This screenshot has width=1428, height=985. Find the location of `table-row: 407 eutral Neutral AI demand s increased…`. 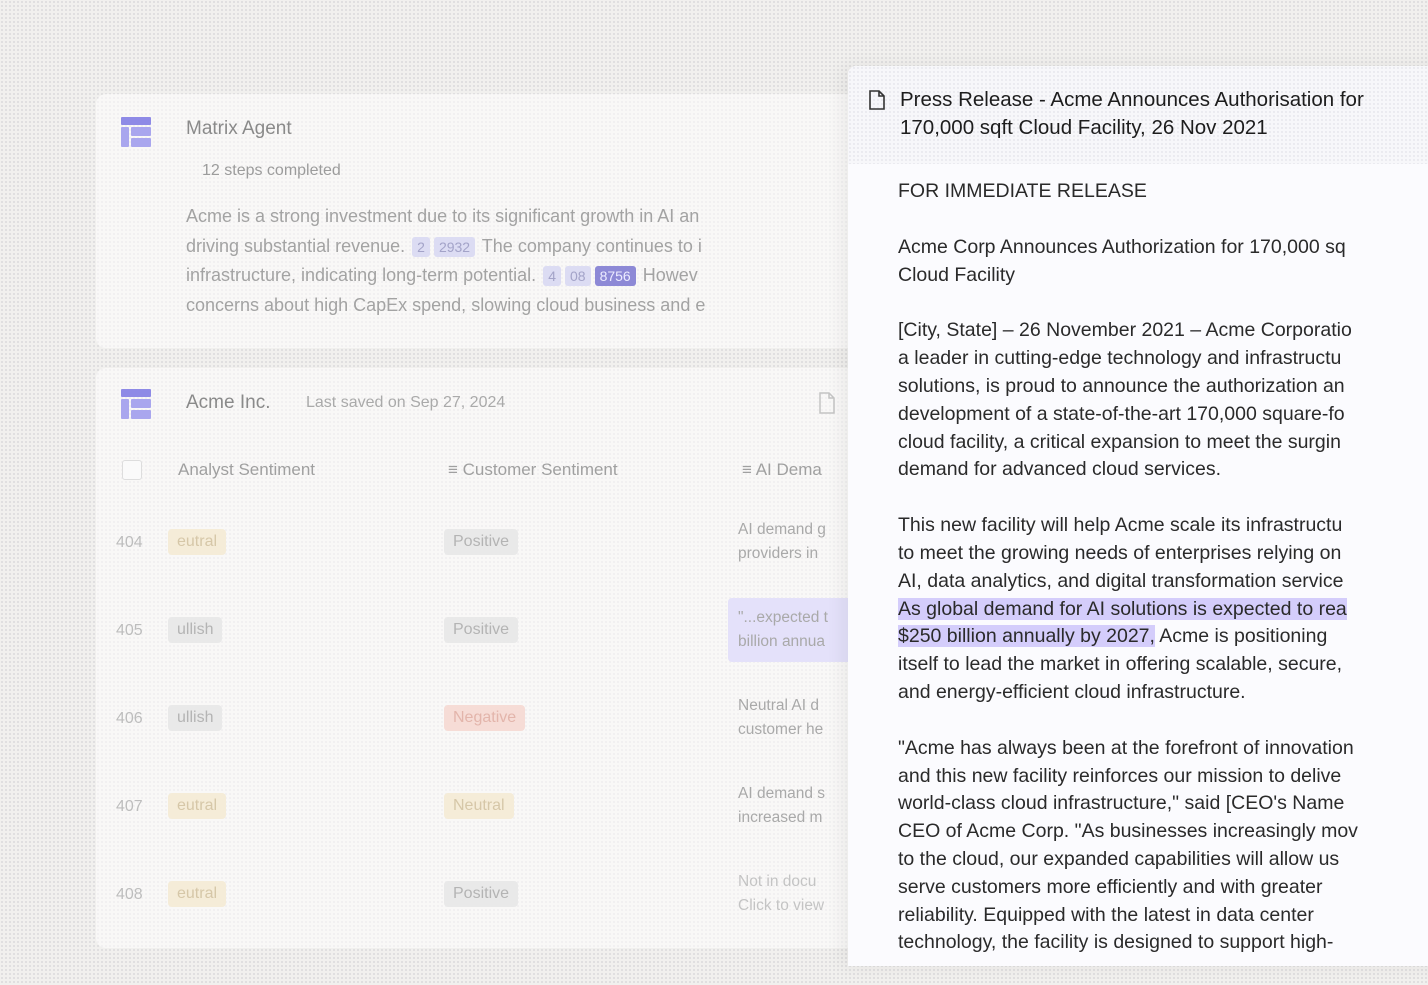

table-row: 407 eutral Neutral AI demand s increased… is located at coordinates (476, 806).